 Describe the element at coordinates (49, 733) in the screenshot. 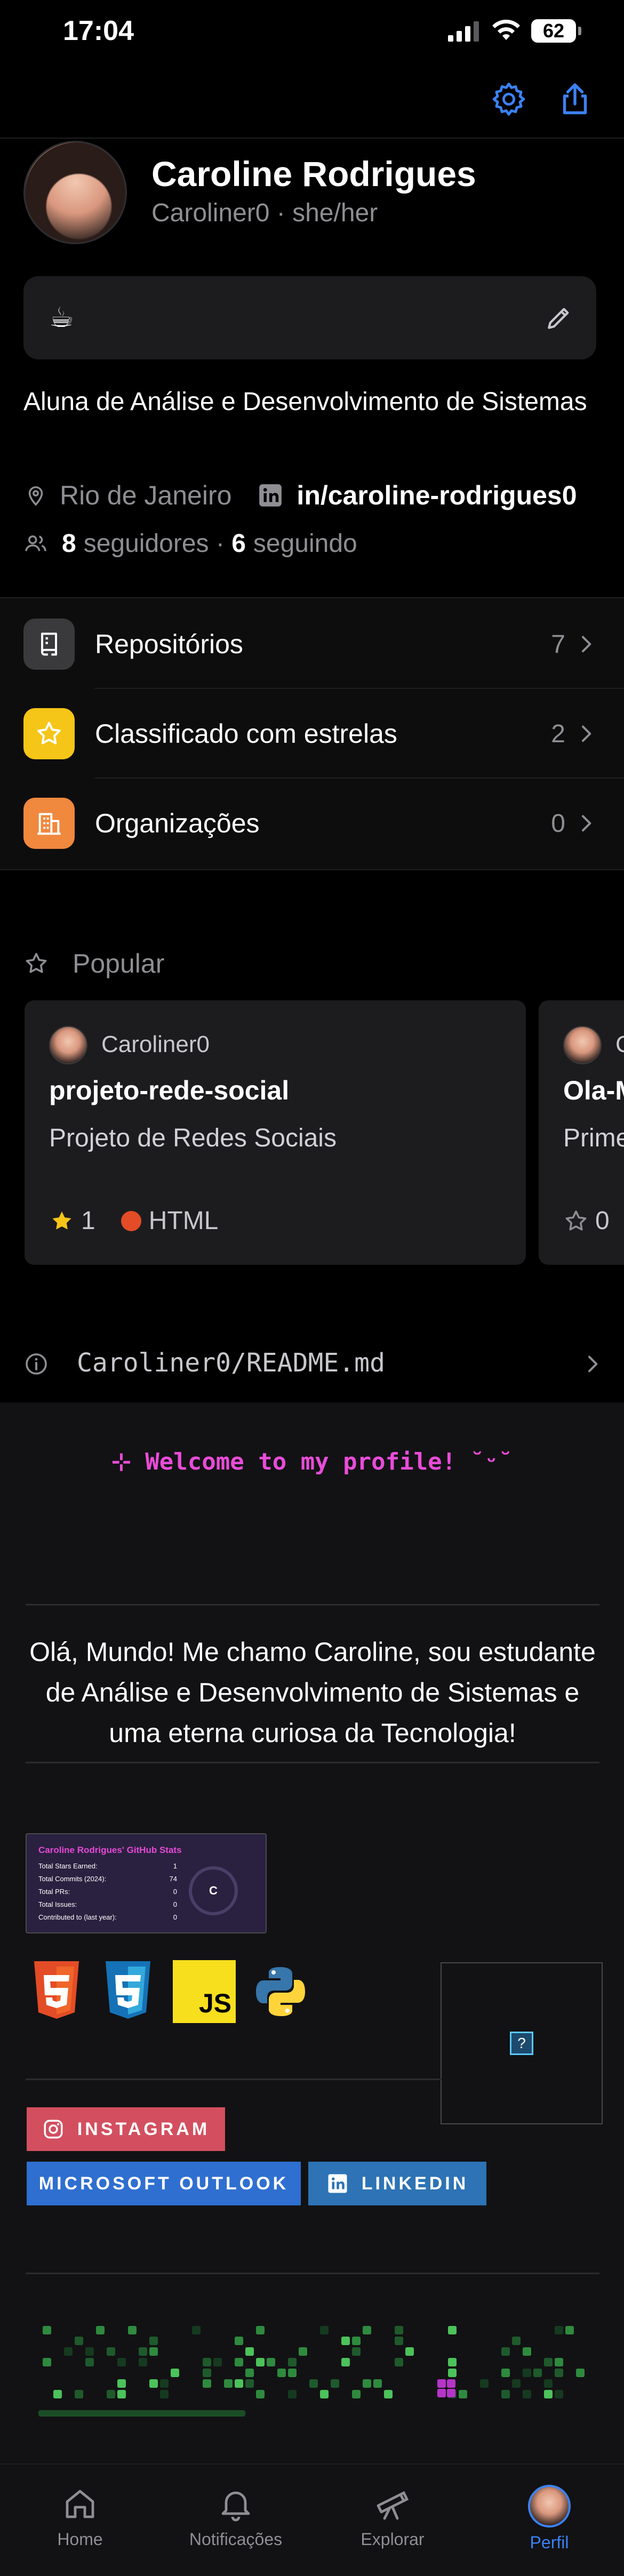

I see `star-icon` at that location.